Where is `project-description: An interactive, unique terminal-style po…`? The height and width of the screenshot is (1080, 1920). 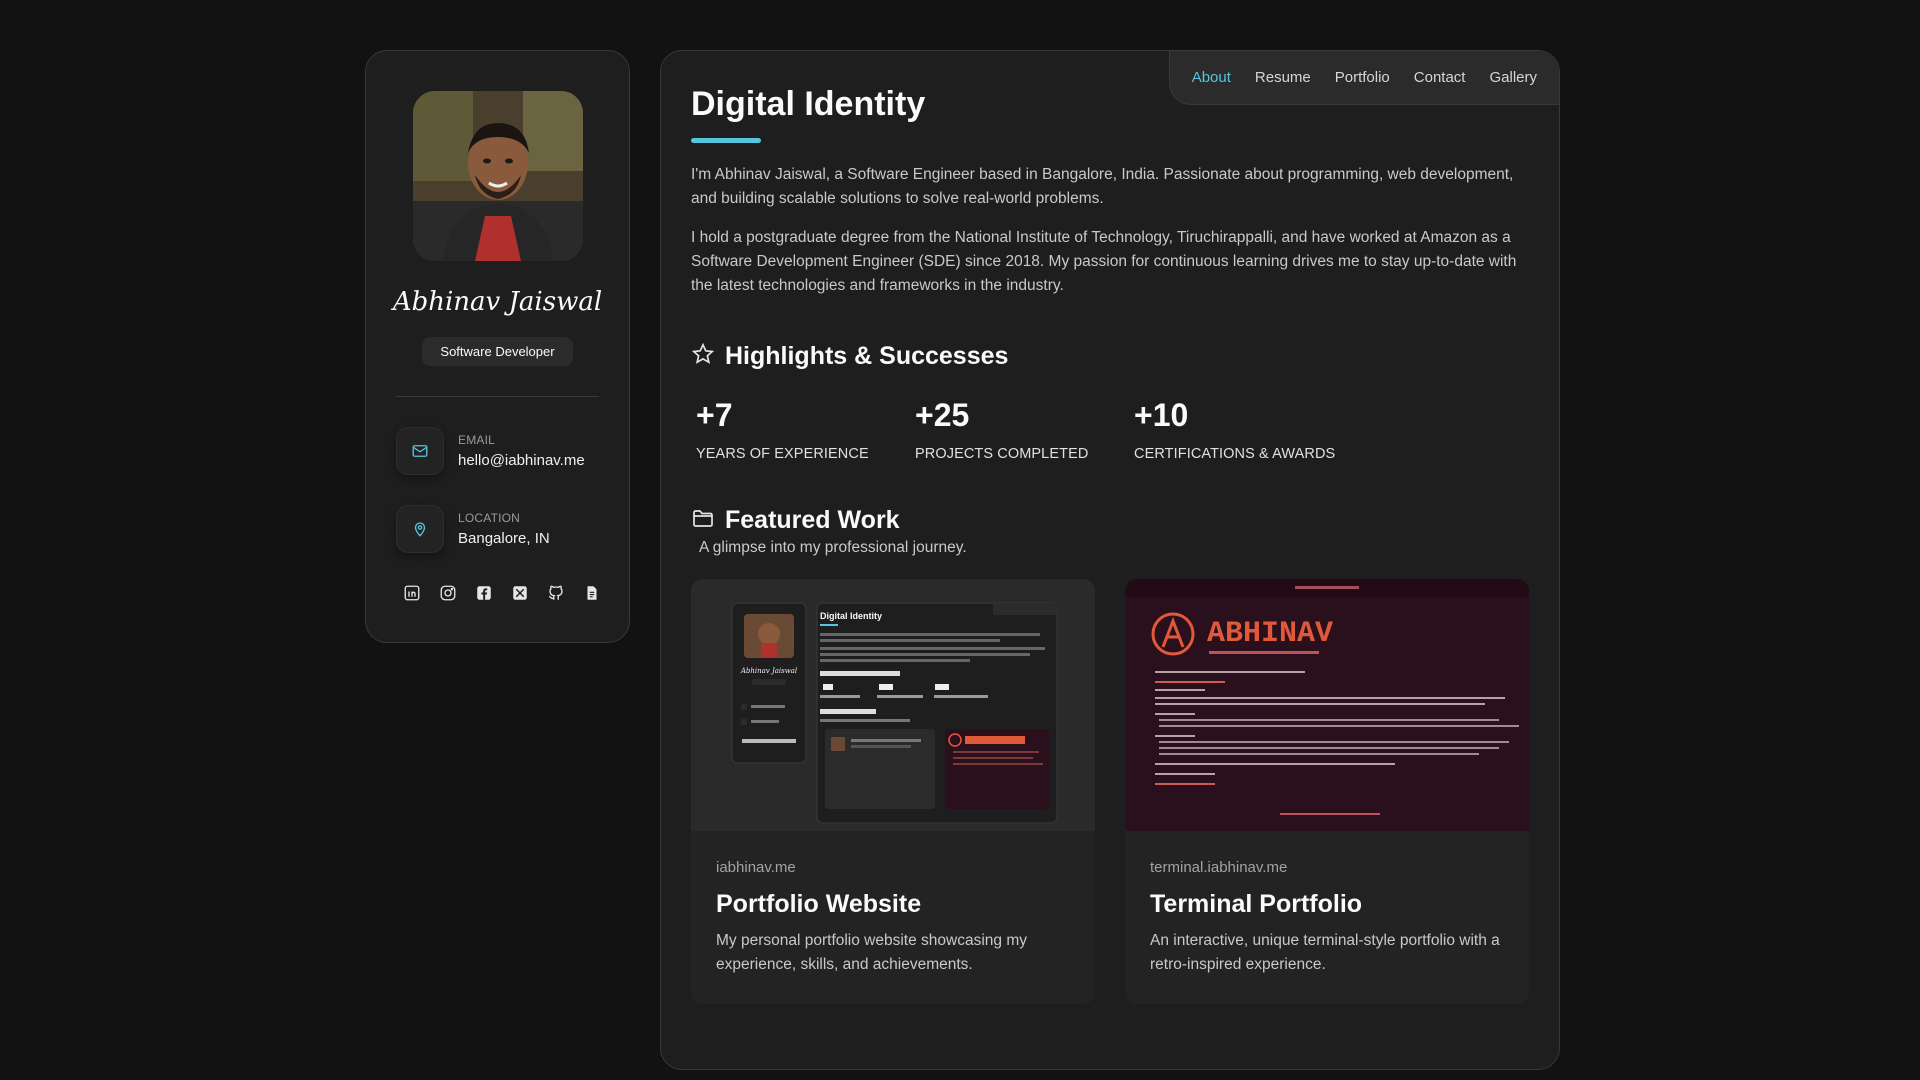
project-description: An interactive, unique terminal-style po… is located at coordinates (1325, 952).